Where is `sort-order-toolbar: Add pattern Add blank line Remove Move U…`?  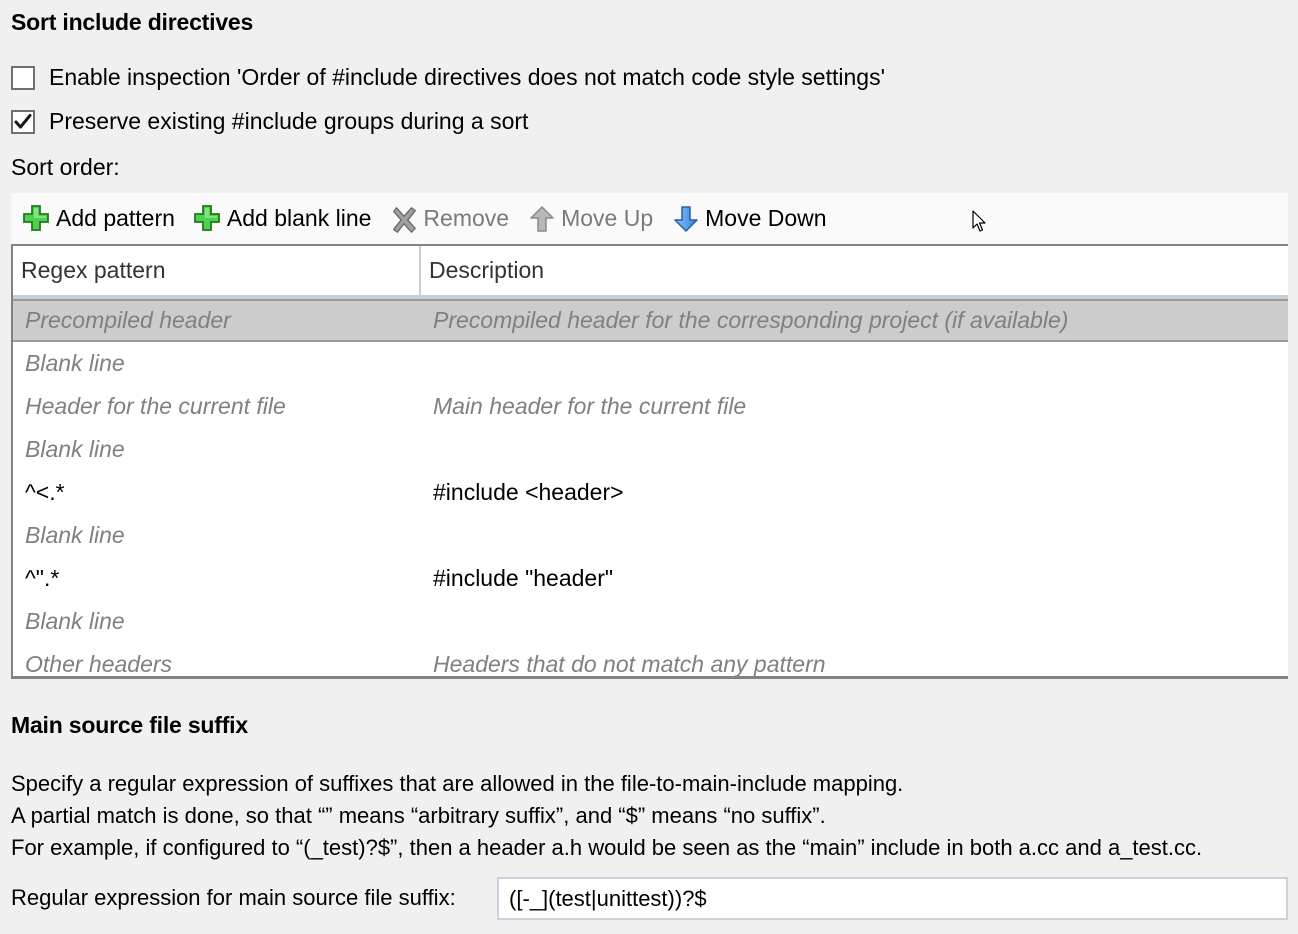 sort-order-toolbar: Add pattern Add blank line Remove Move U… is located at coordinates (649, 218).